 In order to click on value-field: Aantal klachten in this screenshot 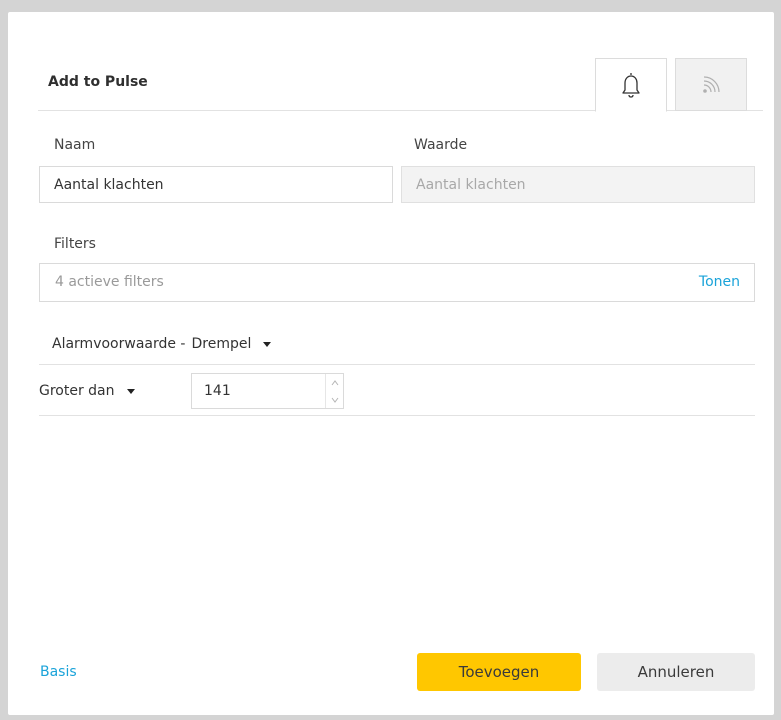, I will do `click(578, 184)`.